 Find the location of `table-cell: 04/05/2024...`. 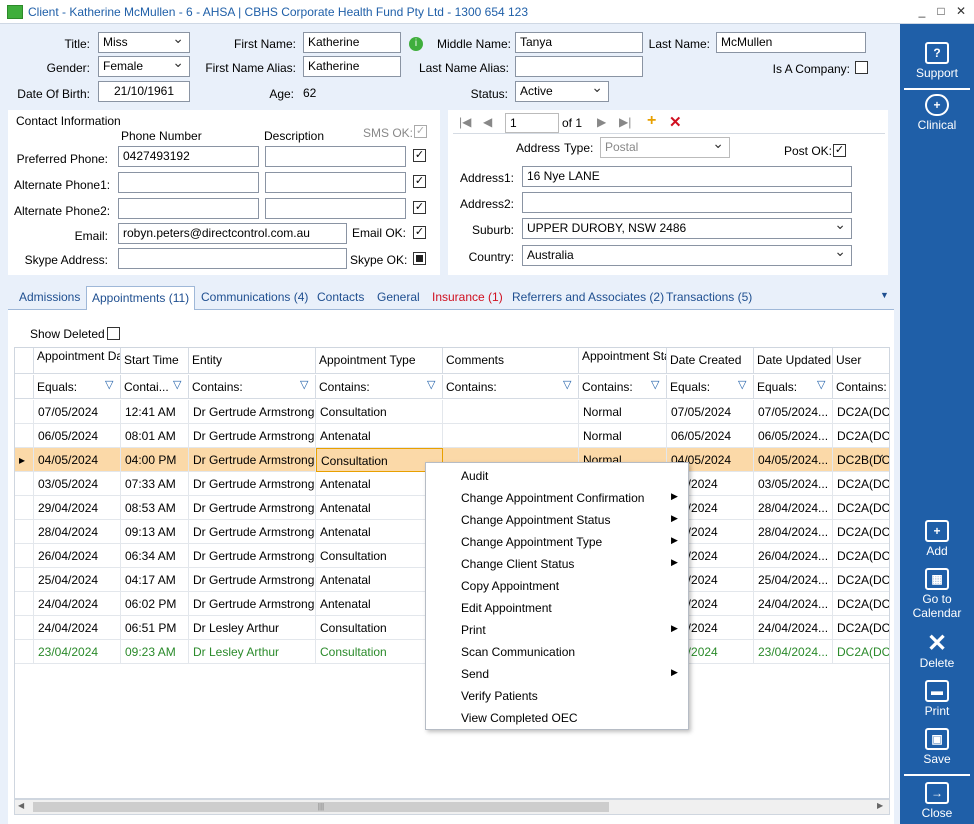

table-cell: 04/05/2024... is located at coordinates (793, 460).